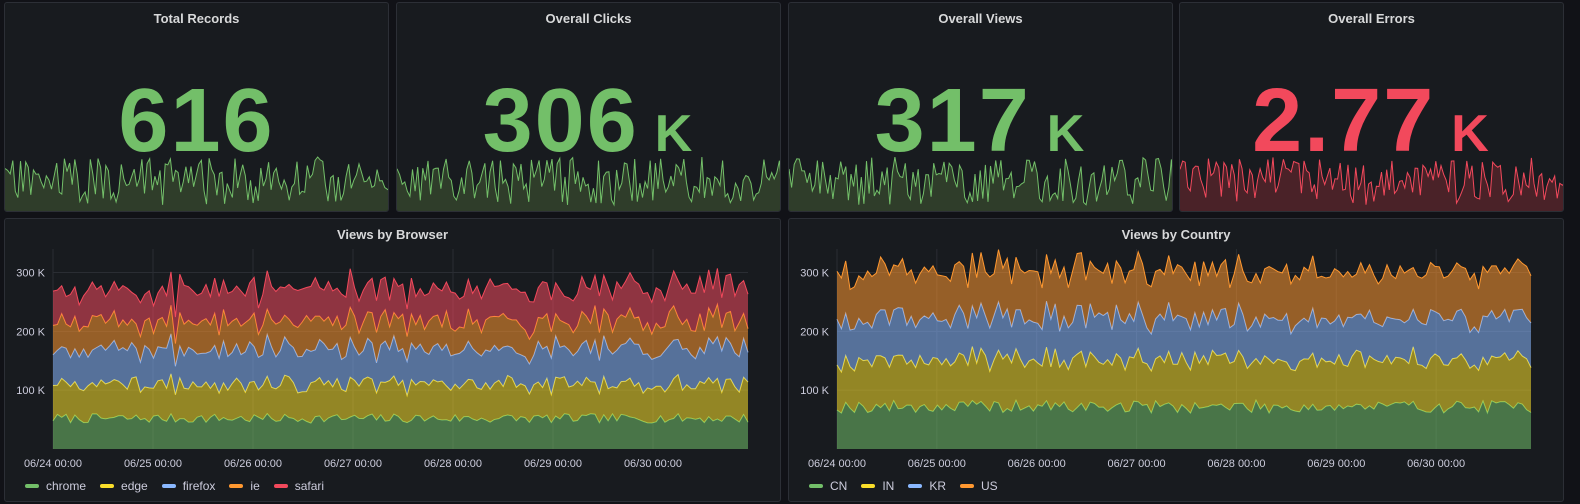  What do you see at coordinates (828, 486) in the screenshot?
I see `legend-item-cn: CN` at bounding box center [828, 486].